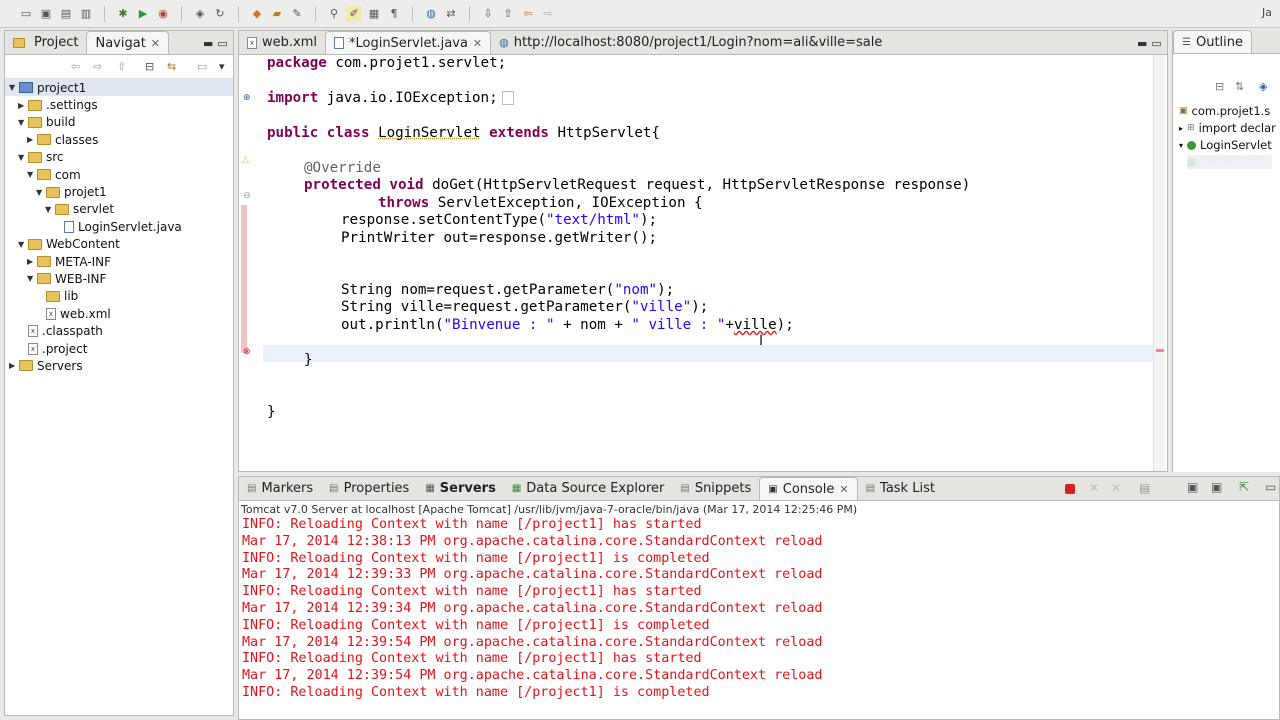 This screenshot has height=720, width=1280. What do you see at coordinates (66, 14) in the screenshot?
I see `save-all-icon: ▤` at bounding box center [66, 14].